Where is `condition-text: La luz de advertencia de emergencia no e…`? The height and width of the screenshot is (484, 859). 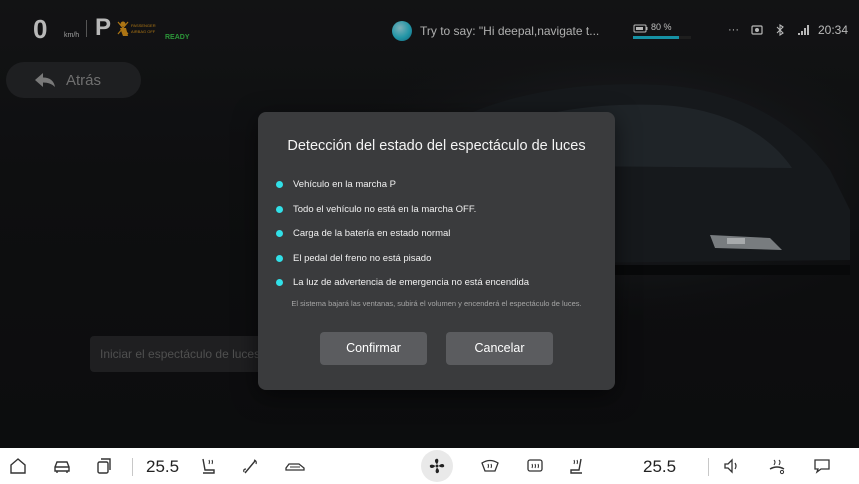
condition-text: La luz de advertencia de emergencia no e… is located at coordinates (411, 282).